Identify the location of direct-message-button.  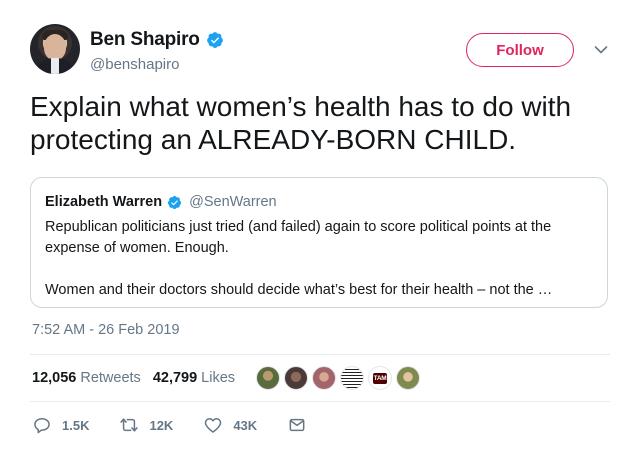
(297, 425).